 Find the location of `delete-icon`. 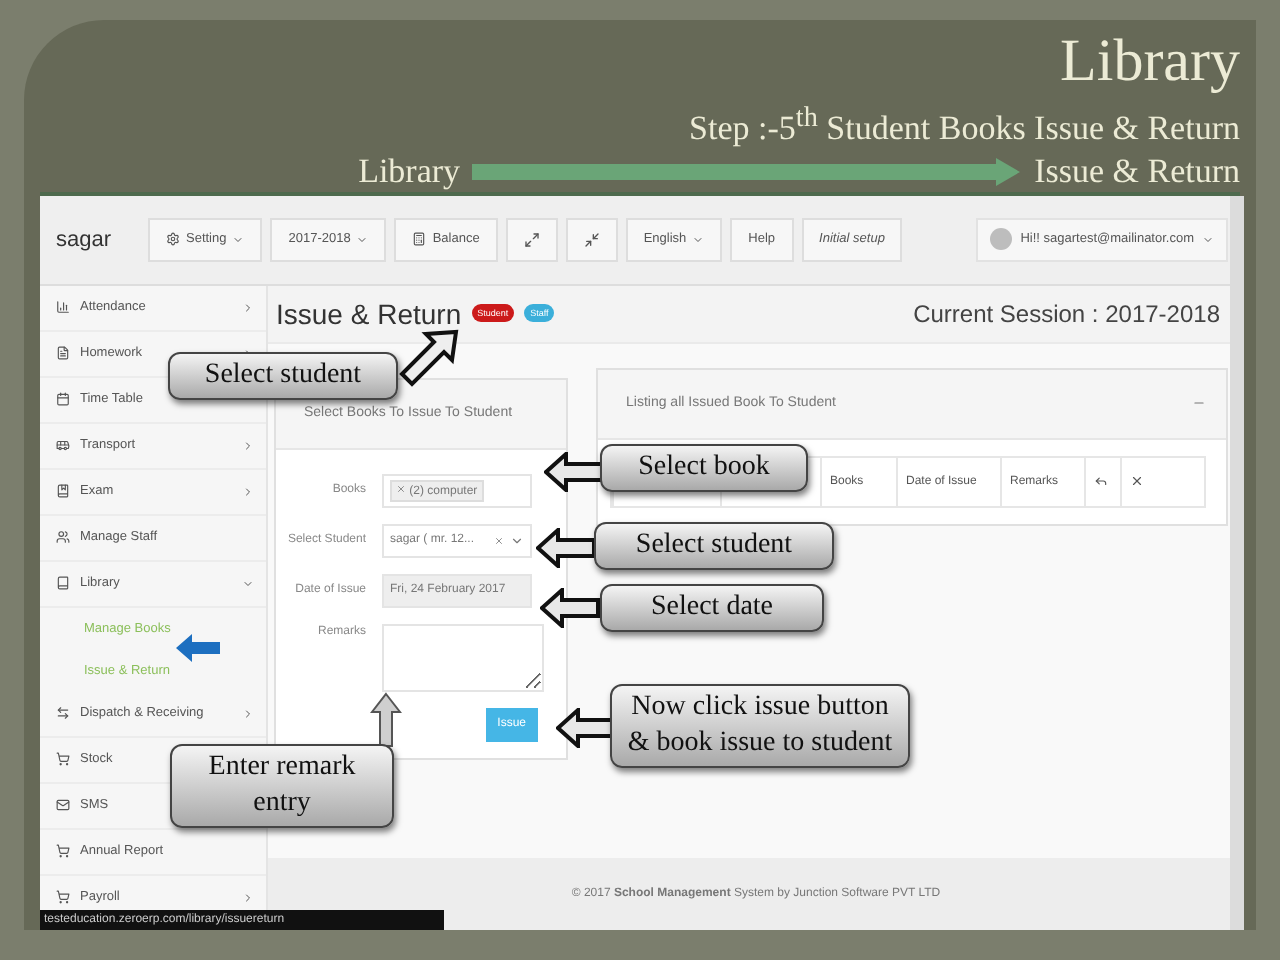

delete-icon is located at coordinates (1137, 481).